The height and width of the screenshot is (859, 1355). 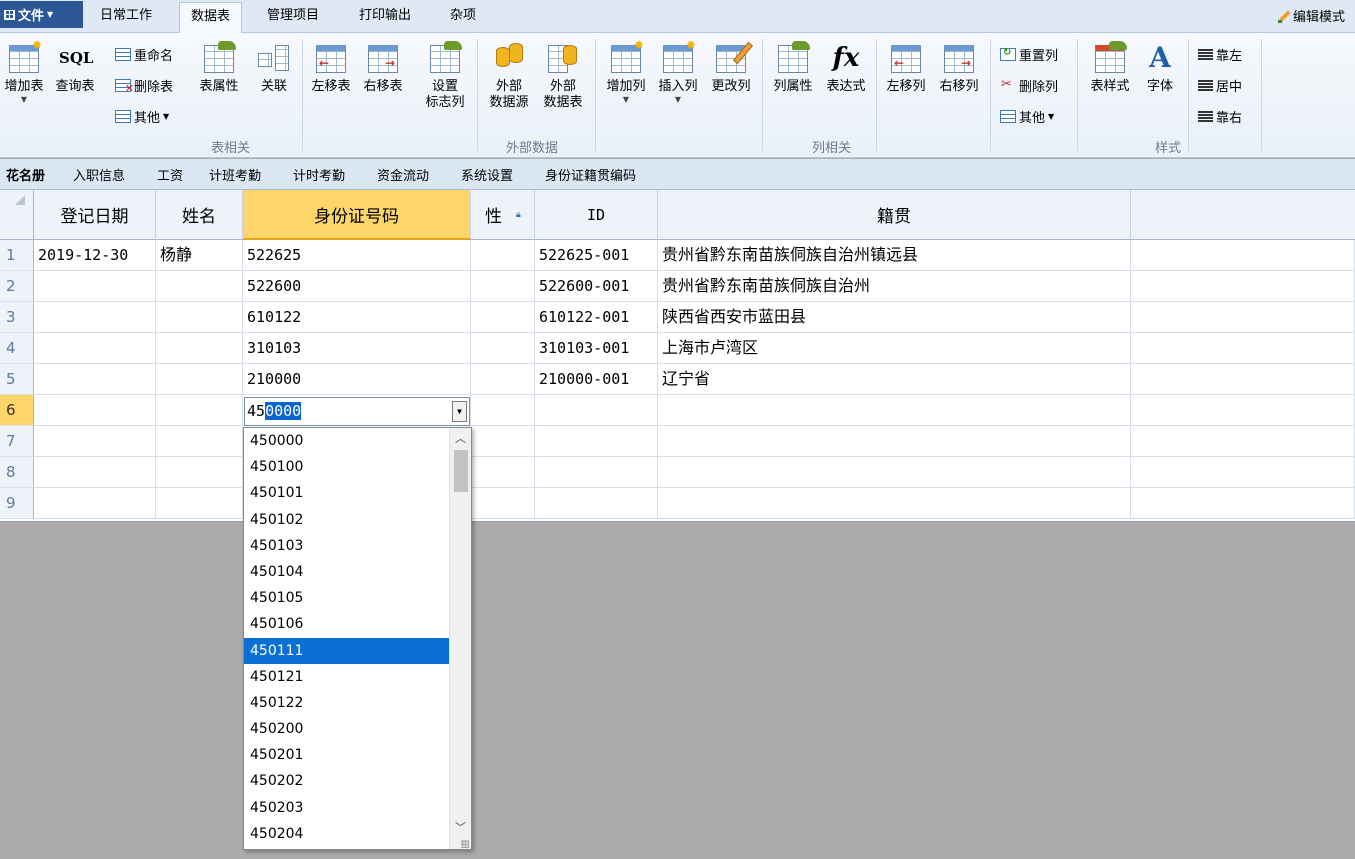 I want to click on align-center-button: 居中, so click(x=1220, y=85).